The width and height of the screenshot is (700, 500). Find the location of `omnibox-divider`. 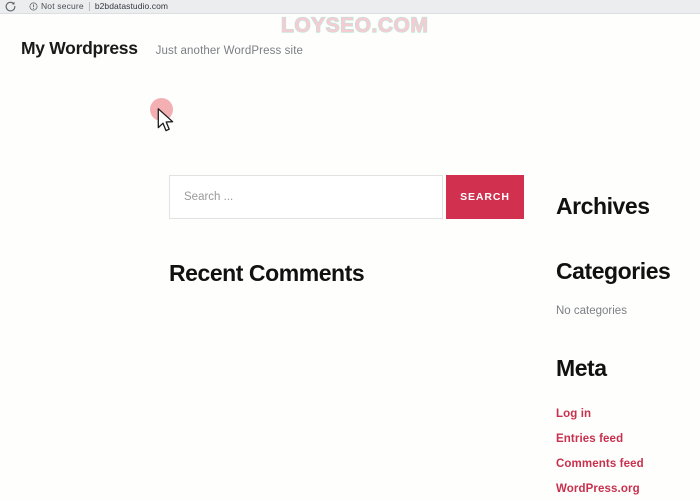

omnibox-divider is located at coordinates (89, 6).